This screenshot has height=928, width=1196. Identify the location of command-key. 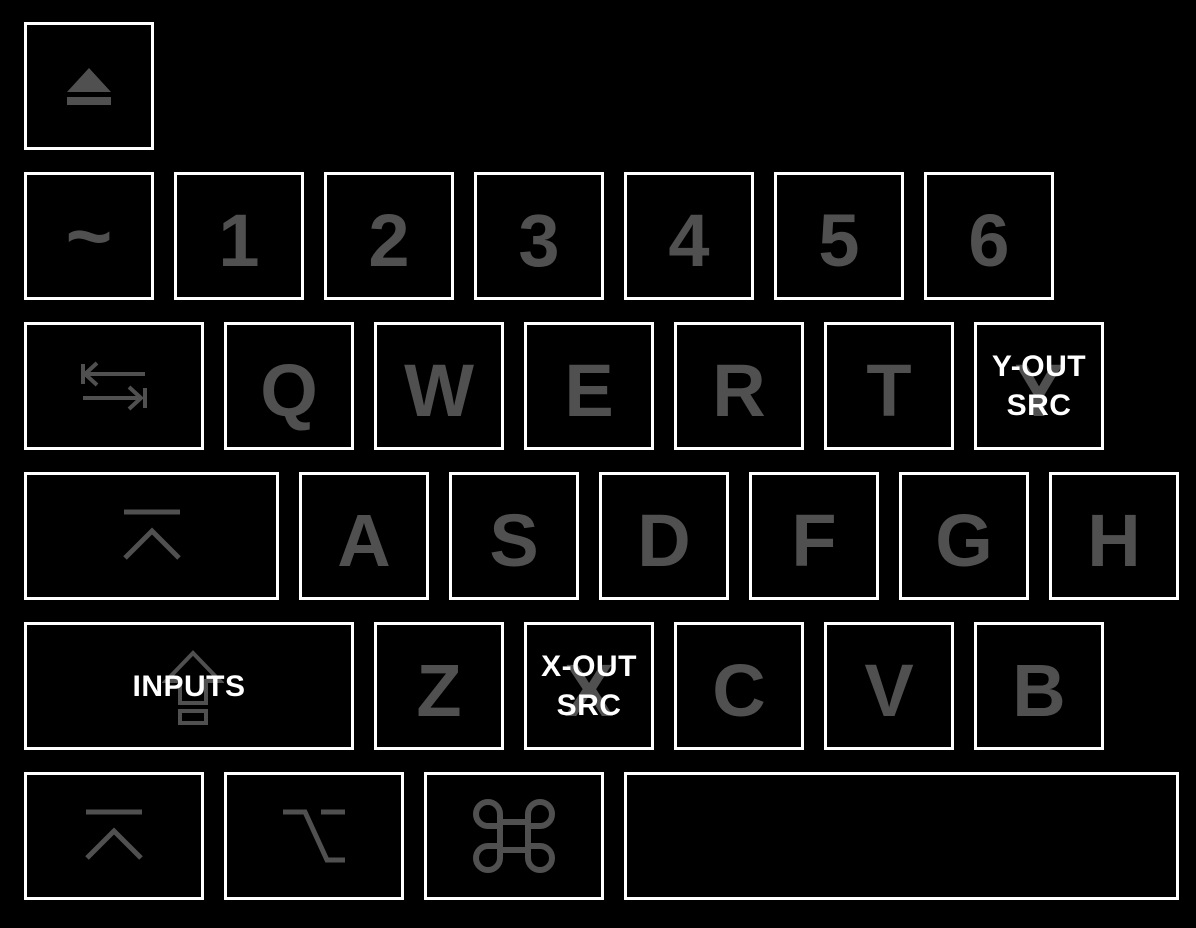
(514, 836).